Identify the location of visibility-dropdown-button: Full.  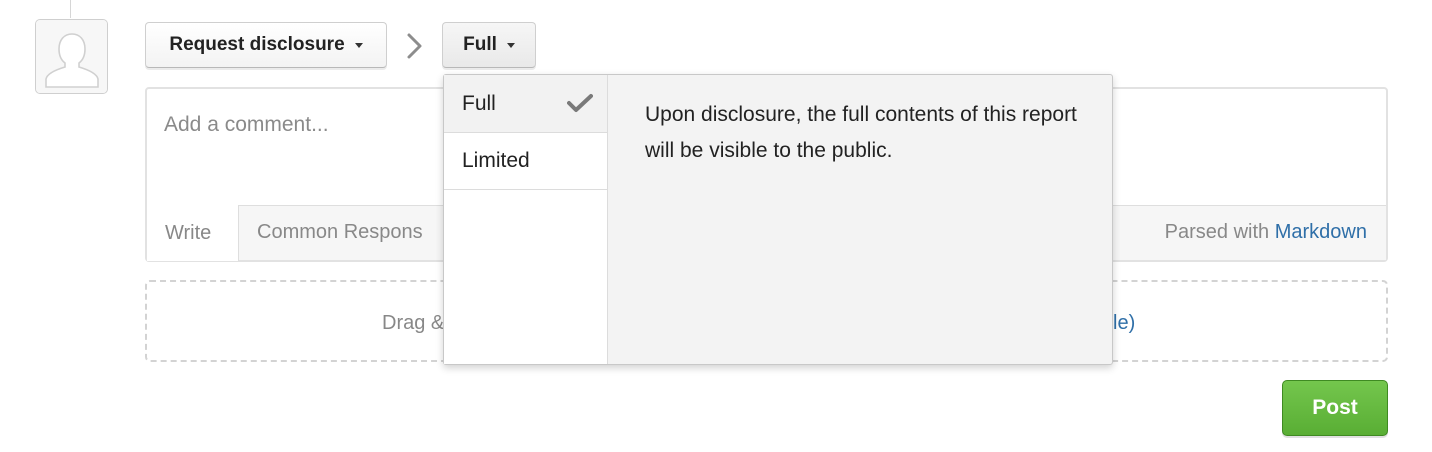
(489, 45).